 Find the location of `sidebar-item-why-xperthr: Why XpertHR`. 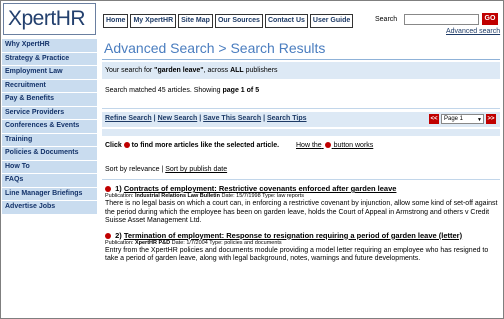

sidebar-item-why-xperthr: Why XpertHR is located at coordinates (49, 46).